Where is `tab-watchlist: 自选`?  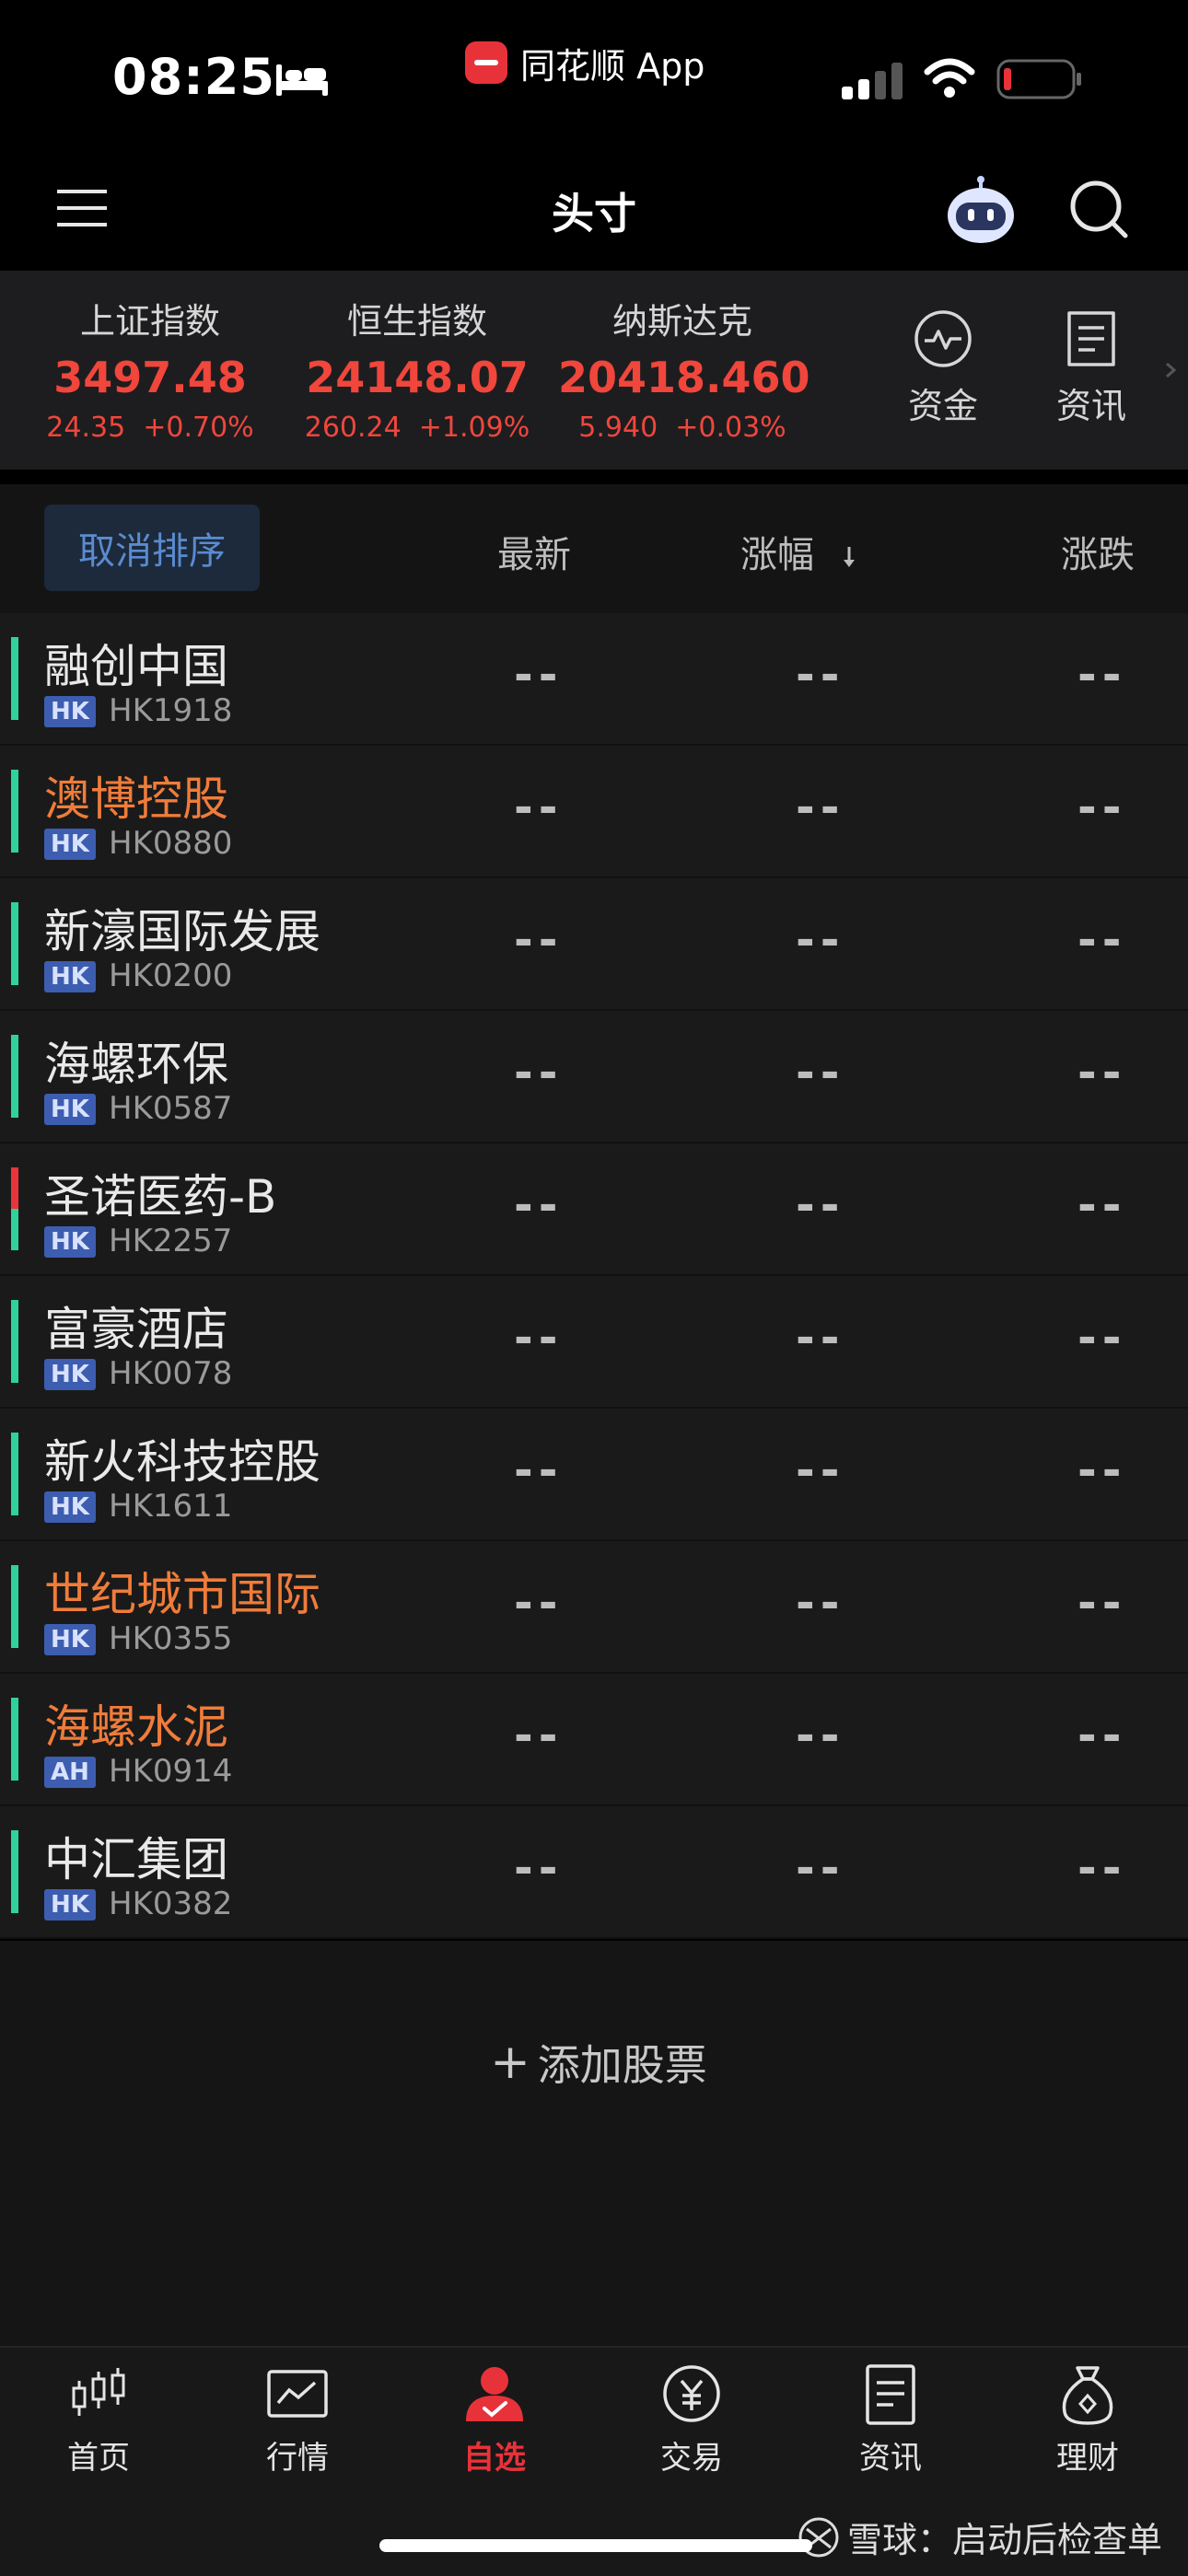
tab-watchlist: 自选 is located at coordinates (494, 2419).